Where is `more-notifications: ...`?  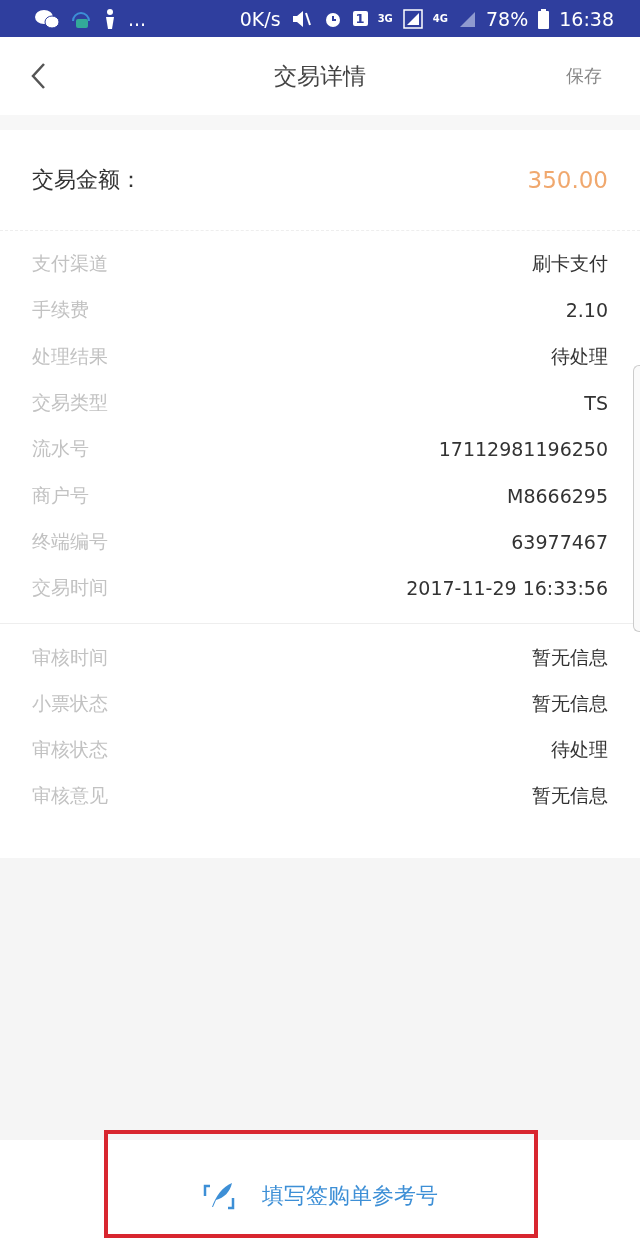 more-notifications: ... is located at coordinates (137, 18).